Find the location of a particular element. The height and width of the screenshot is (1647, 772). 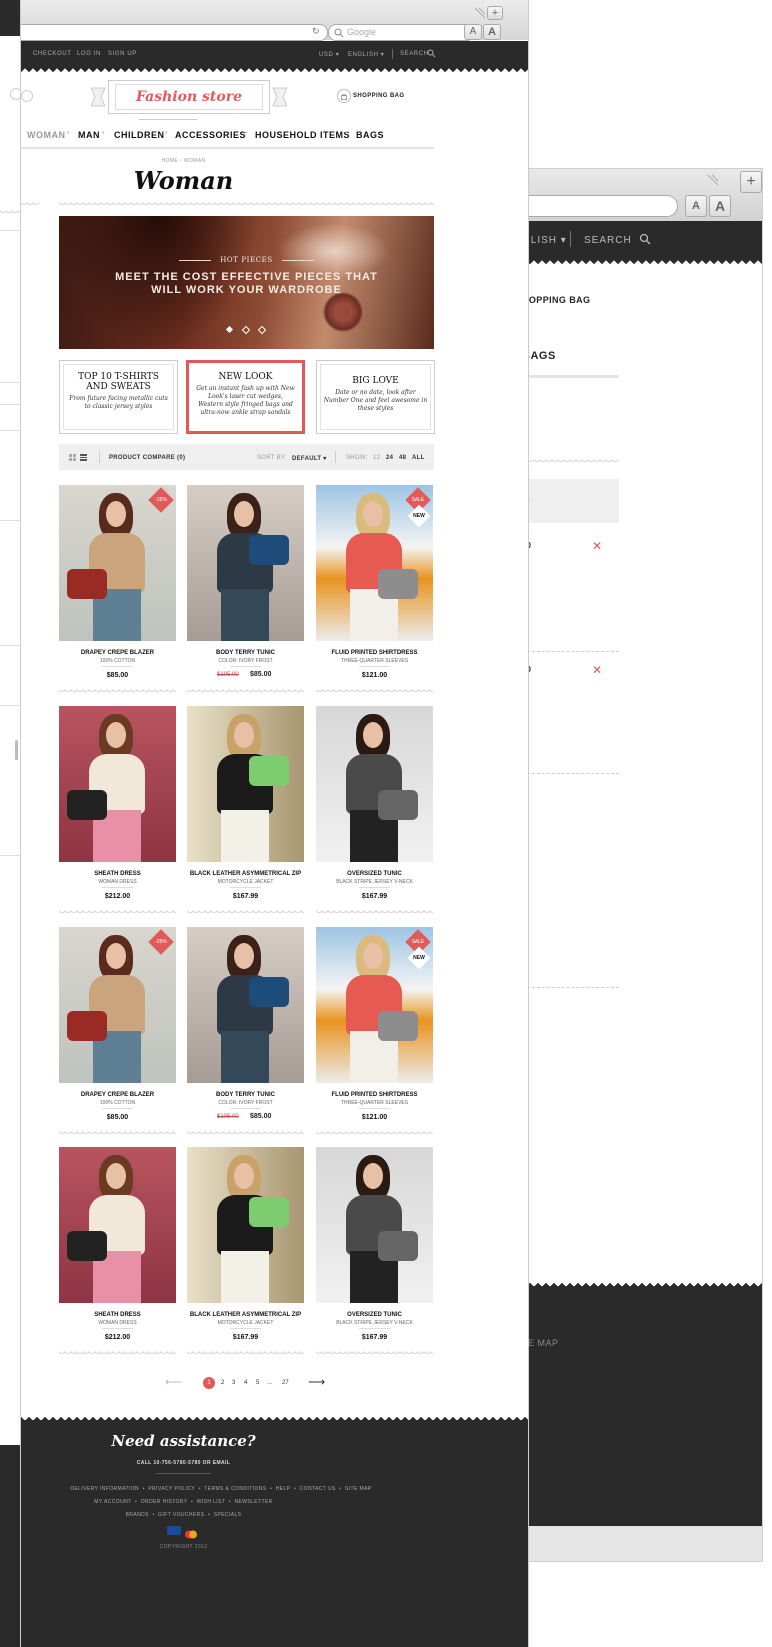

footer-link-terms: TERMS & CONDITIONS is located at coordinates (235, 1489).